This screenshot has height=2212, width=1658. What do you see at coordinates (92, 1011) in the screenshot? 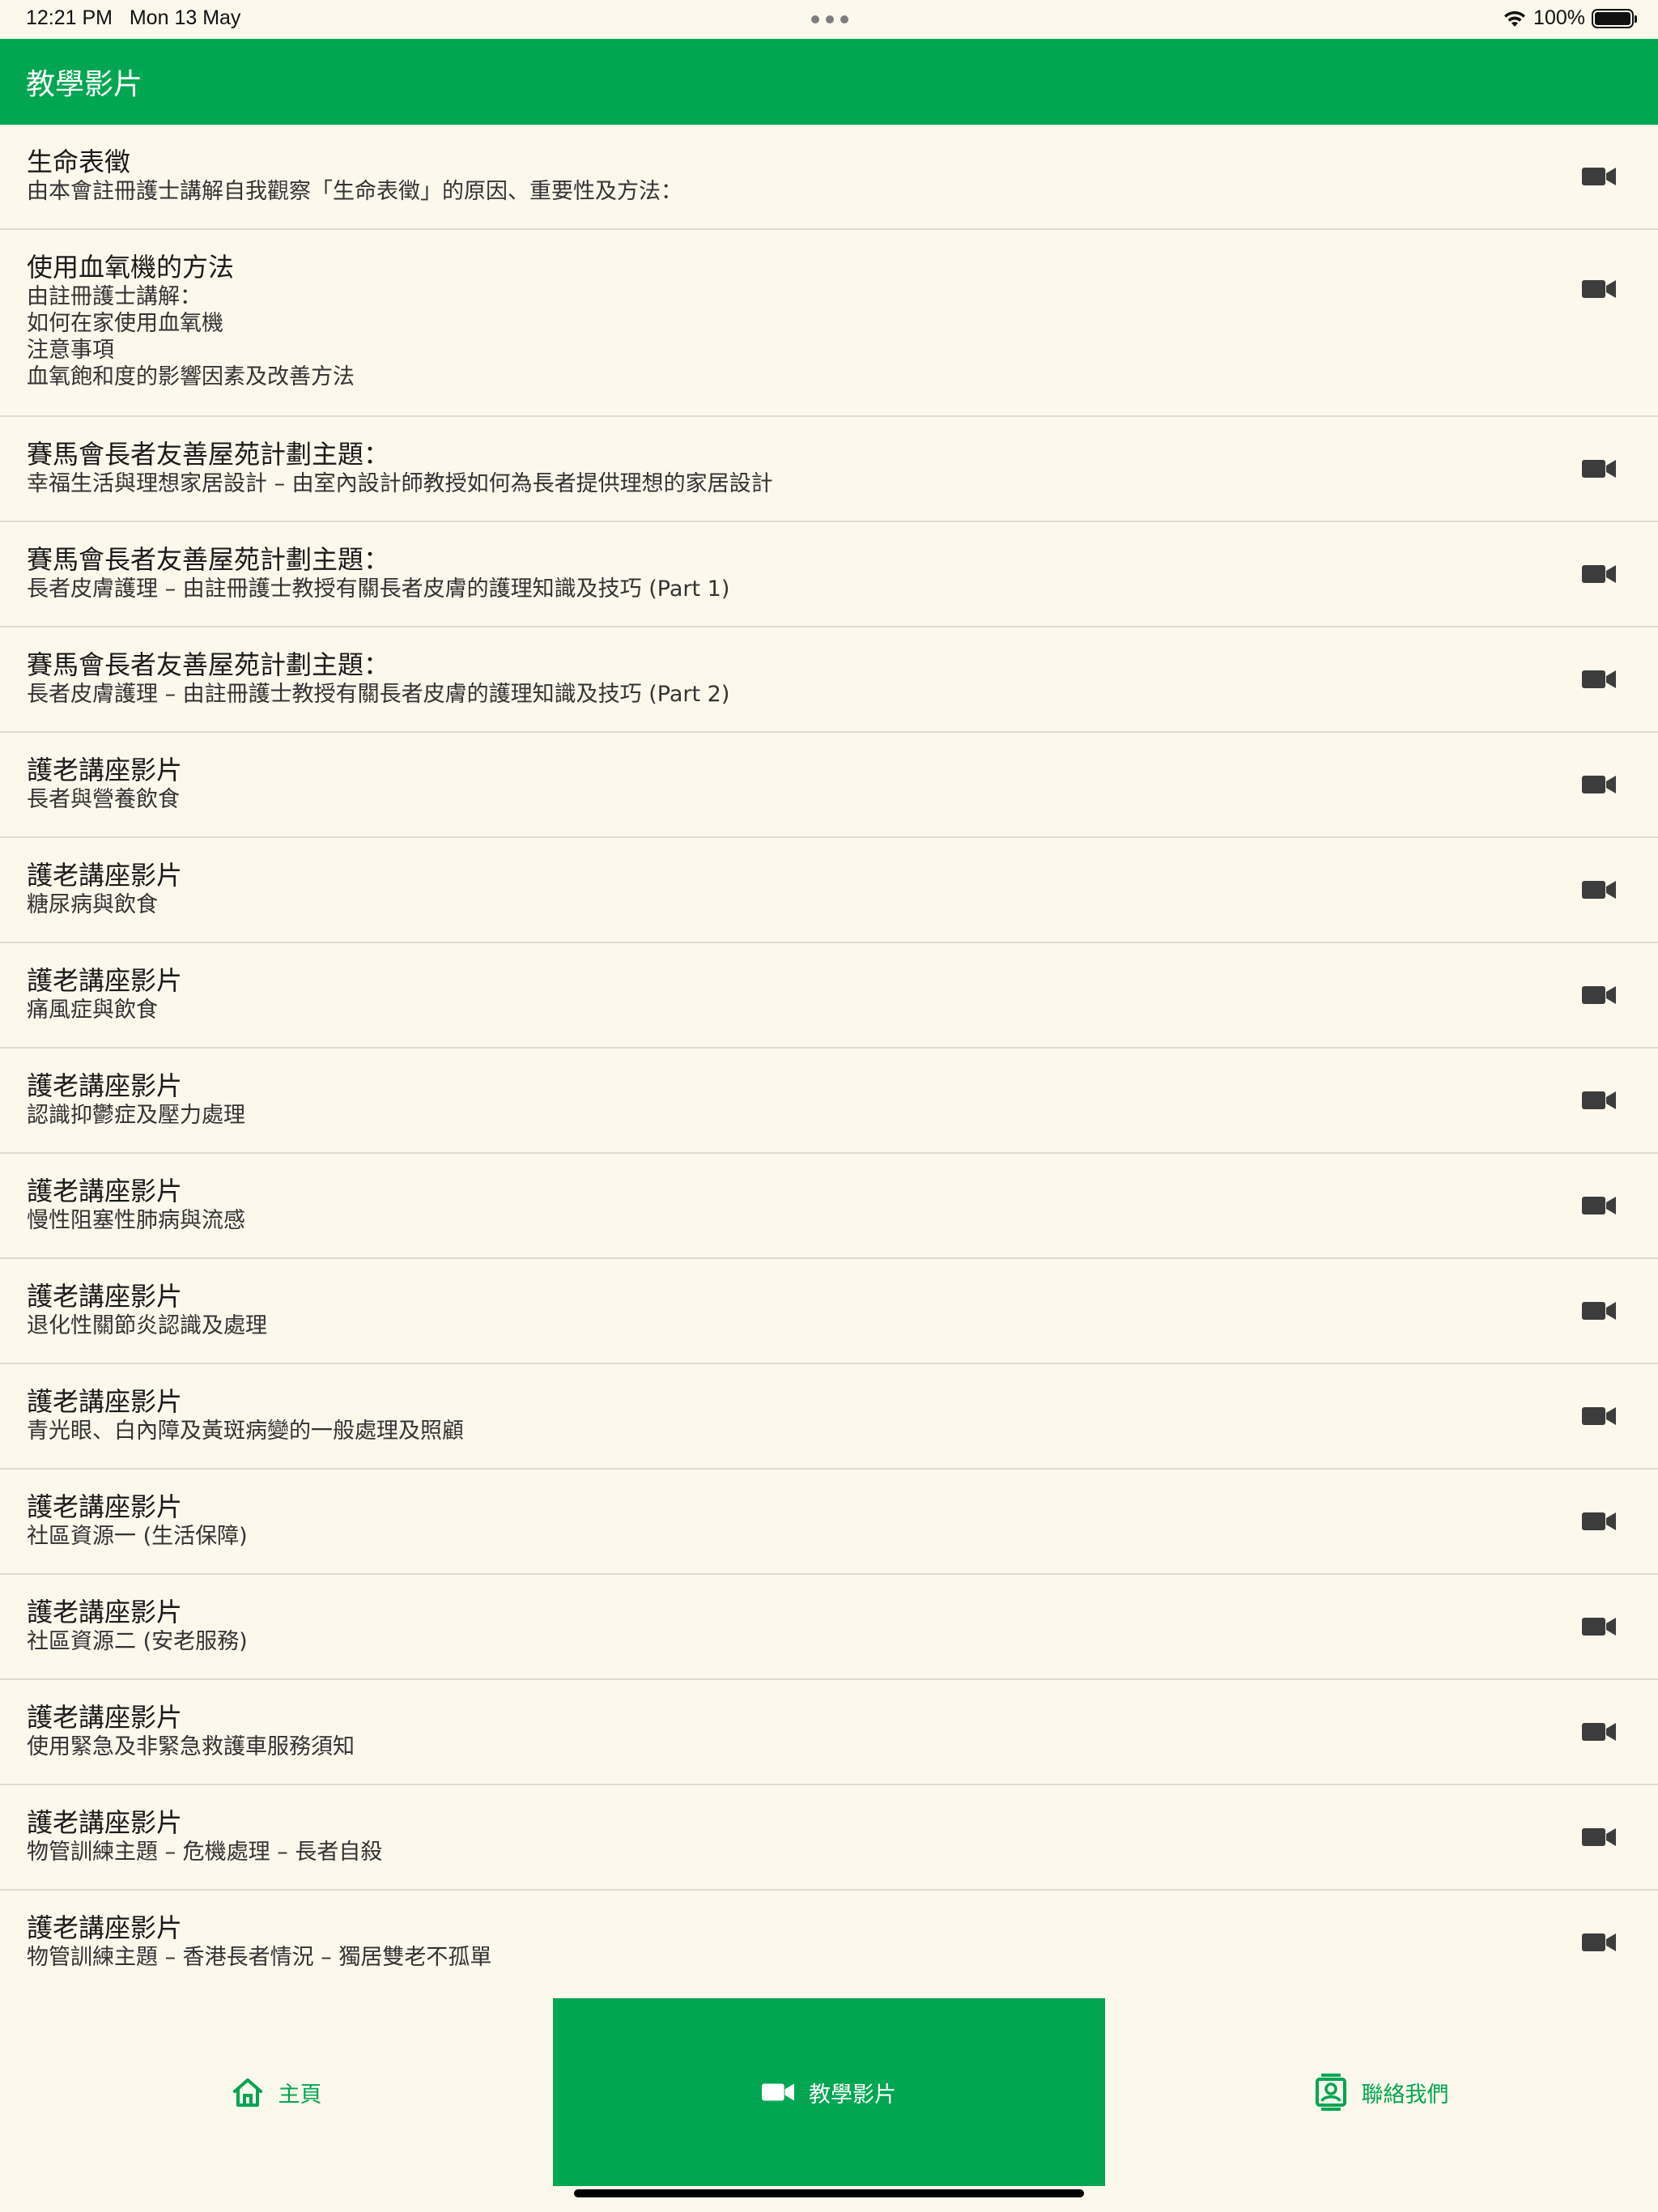
I see `video-description: 痛風症與飲食` at bounding box center [92, 1011].